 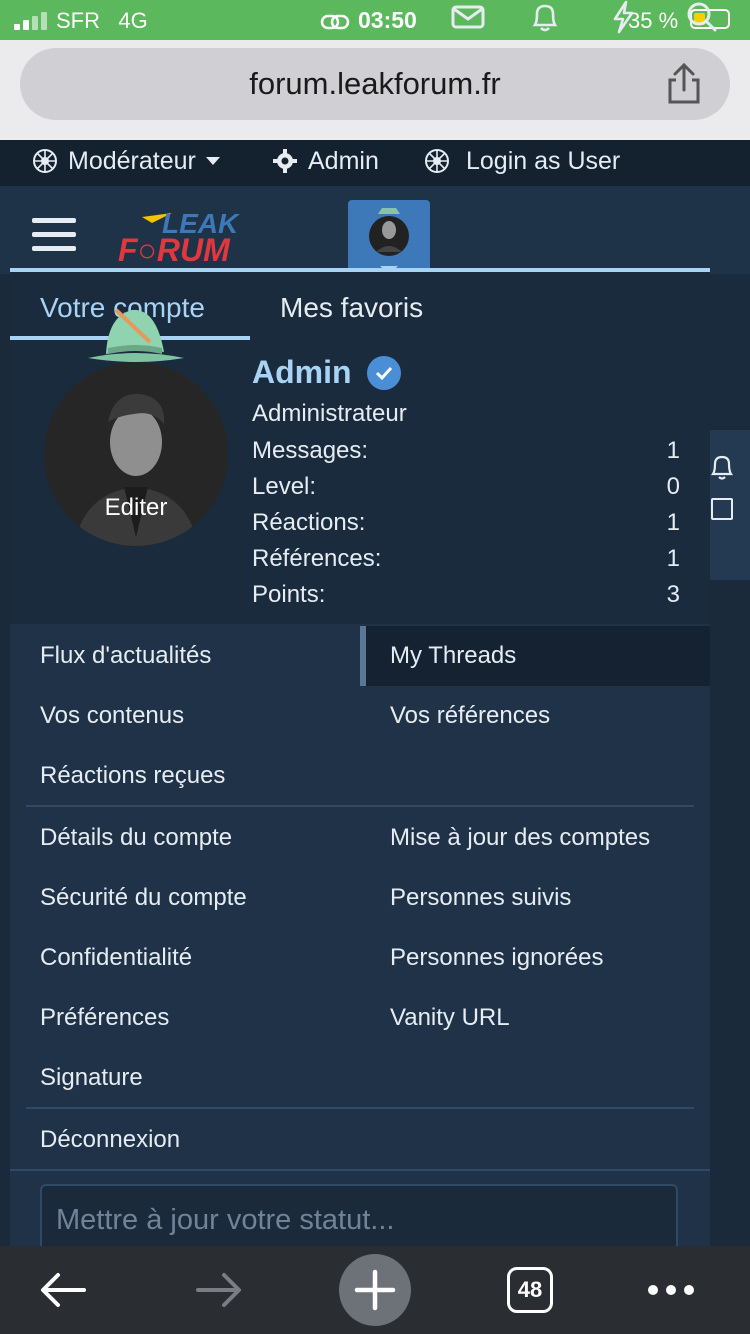 I want to click on menu-link-signature: Signature, so click(x=91, y=1078).